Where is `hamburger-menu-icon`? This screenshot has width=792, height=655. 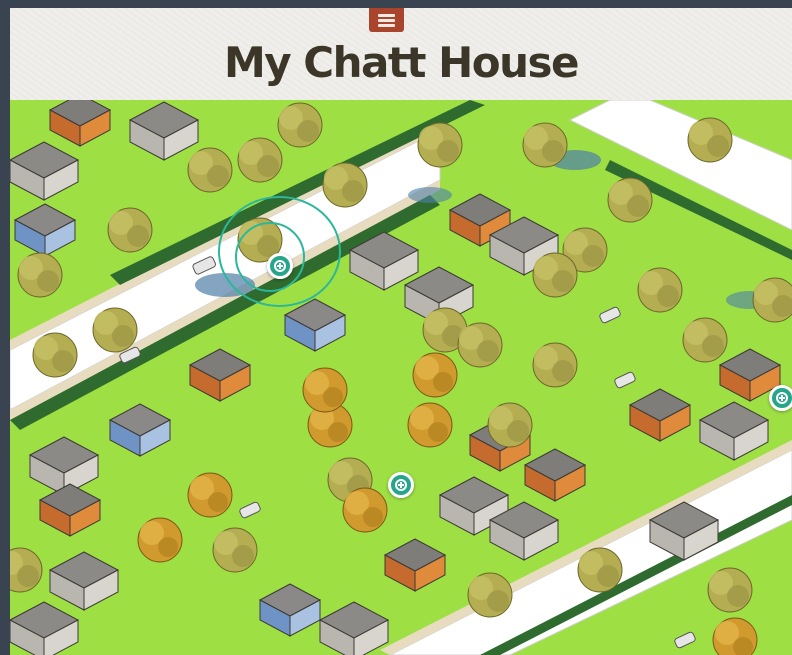 hamburger-menu-icon is located at coordinates (386, 15).